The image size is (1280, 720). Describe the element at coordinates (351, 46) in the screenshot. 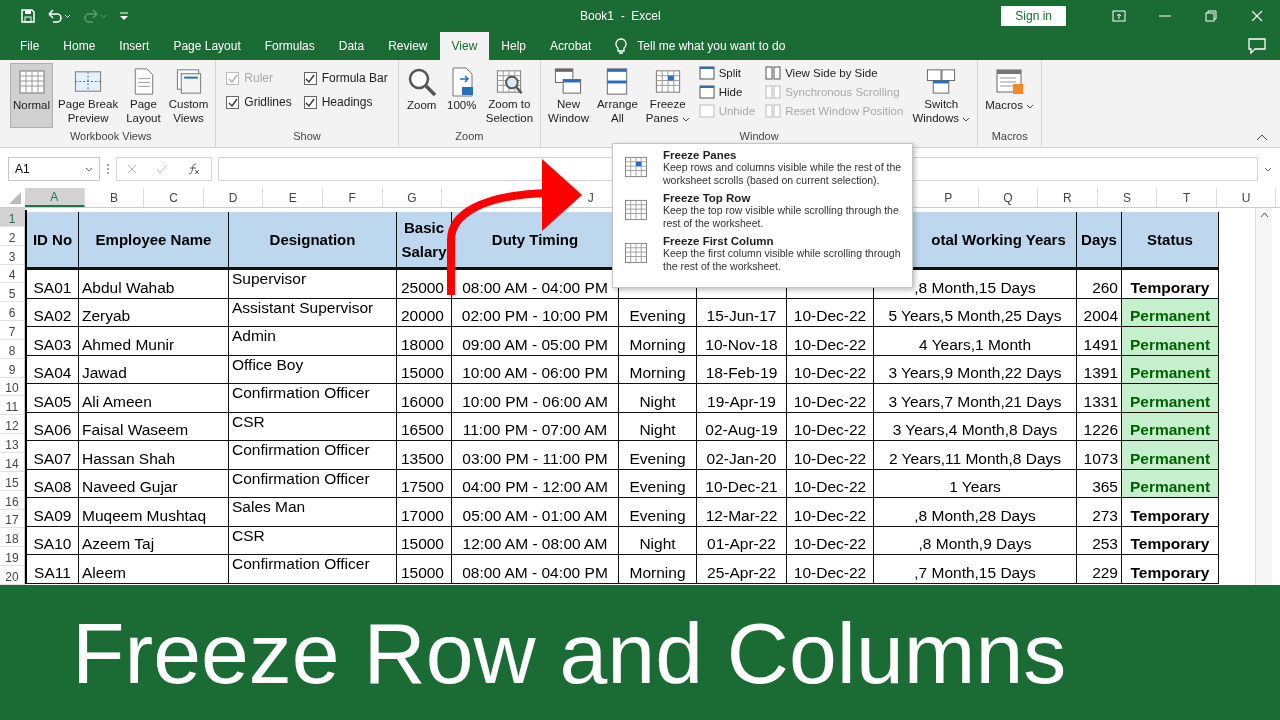

I see `ribbon-tab: Data` at that location.